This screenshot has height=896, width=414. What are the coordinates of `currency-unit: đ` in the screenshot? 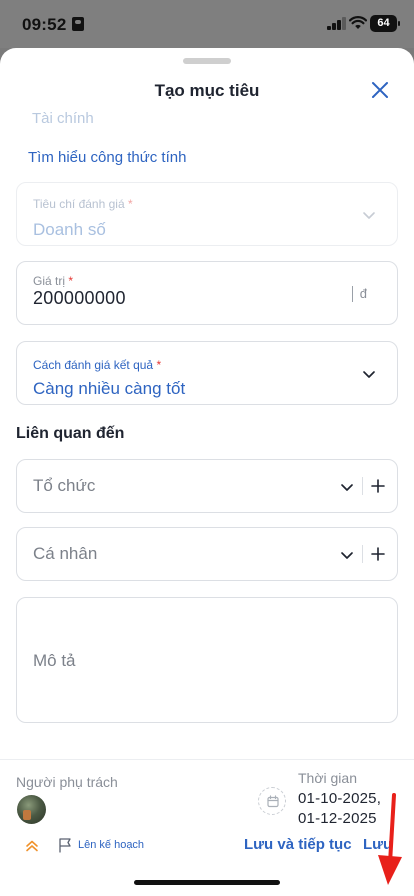 It's located at (363, 293).